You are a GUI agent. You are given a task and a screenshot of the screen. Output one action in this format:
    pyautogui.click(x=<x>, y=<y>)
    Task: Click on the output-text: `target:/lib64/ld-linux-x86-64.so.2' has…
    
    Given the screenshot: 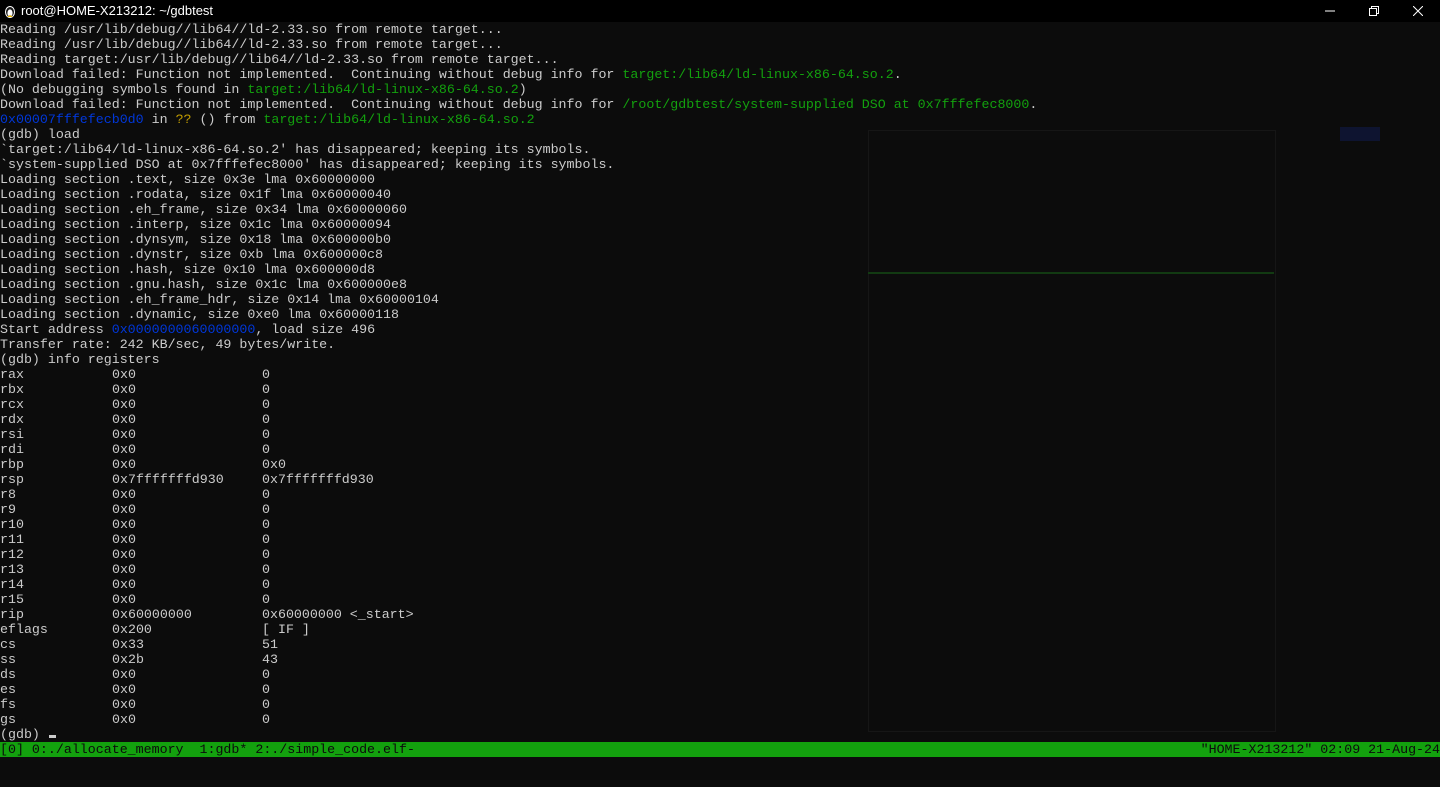 What is the action you would take?
    pyautogui.click(x=295, y=149)
    